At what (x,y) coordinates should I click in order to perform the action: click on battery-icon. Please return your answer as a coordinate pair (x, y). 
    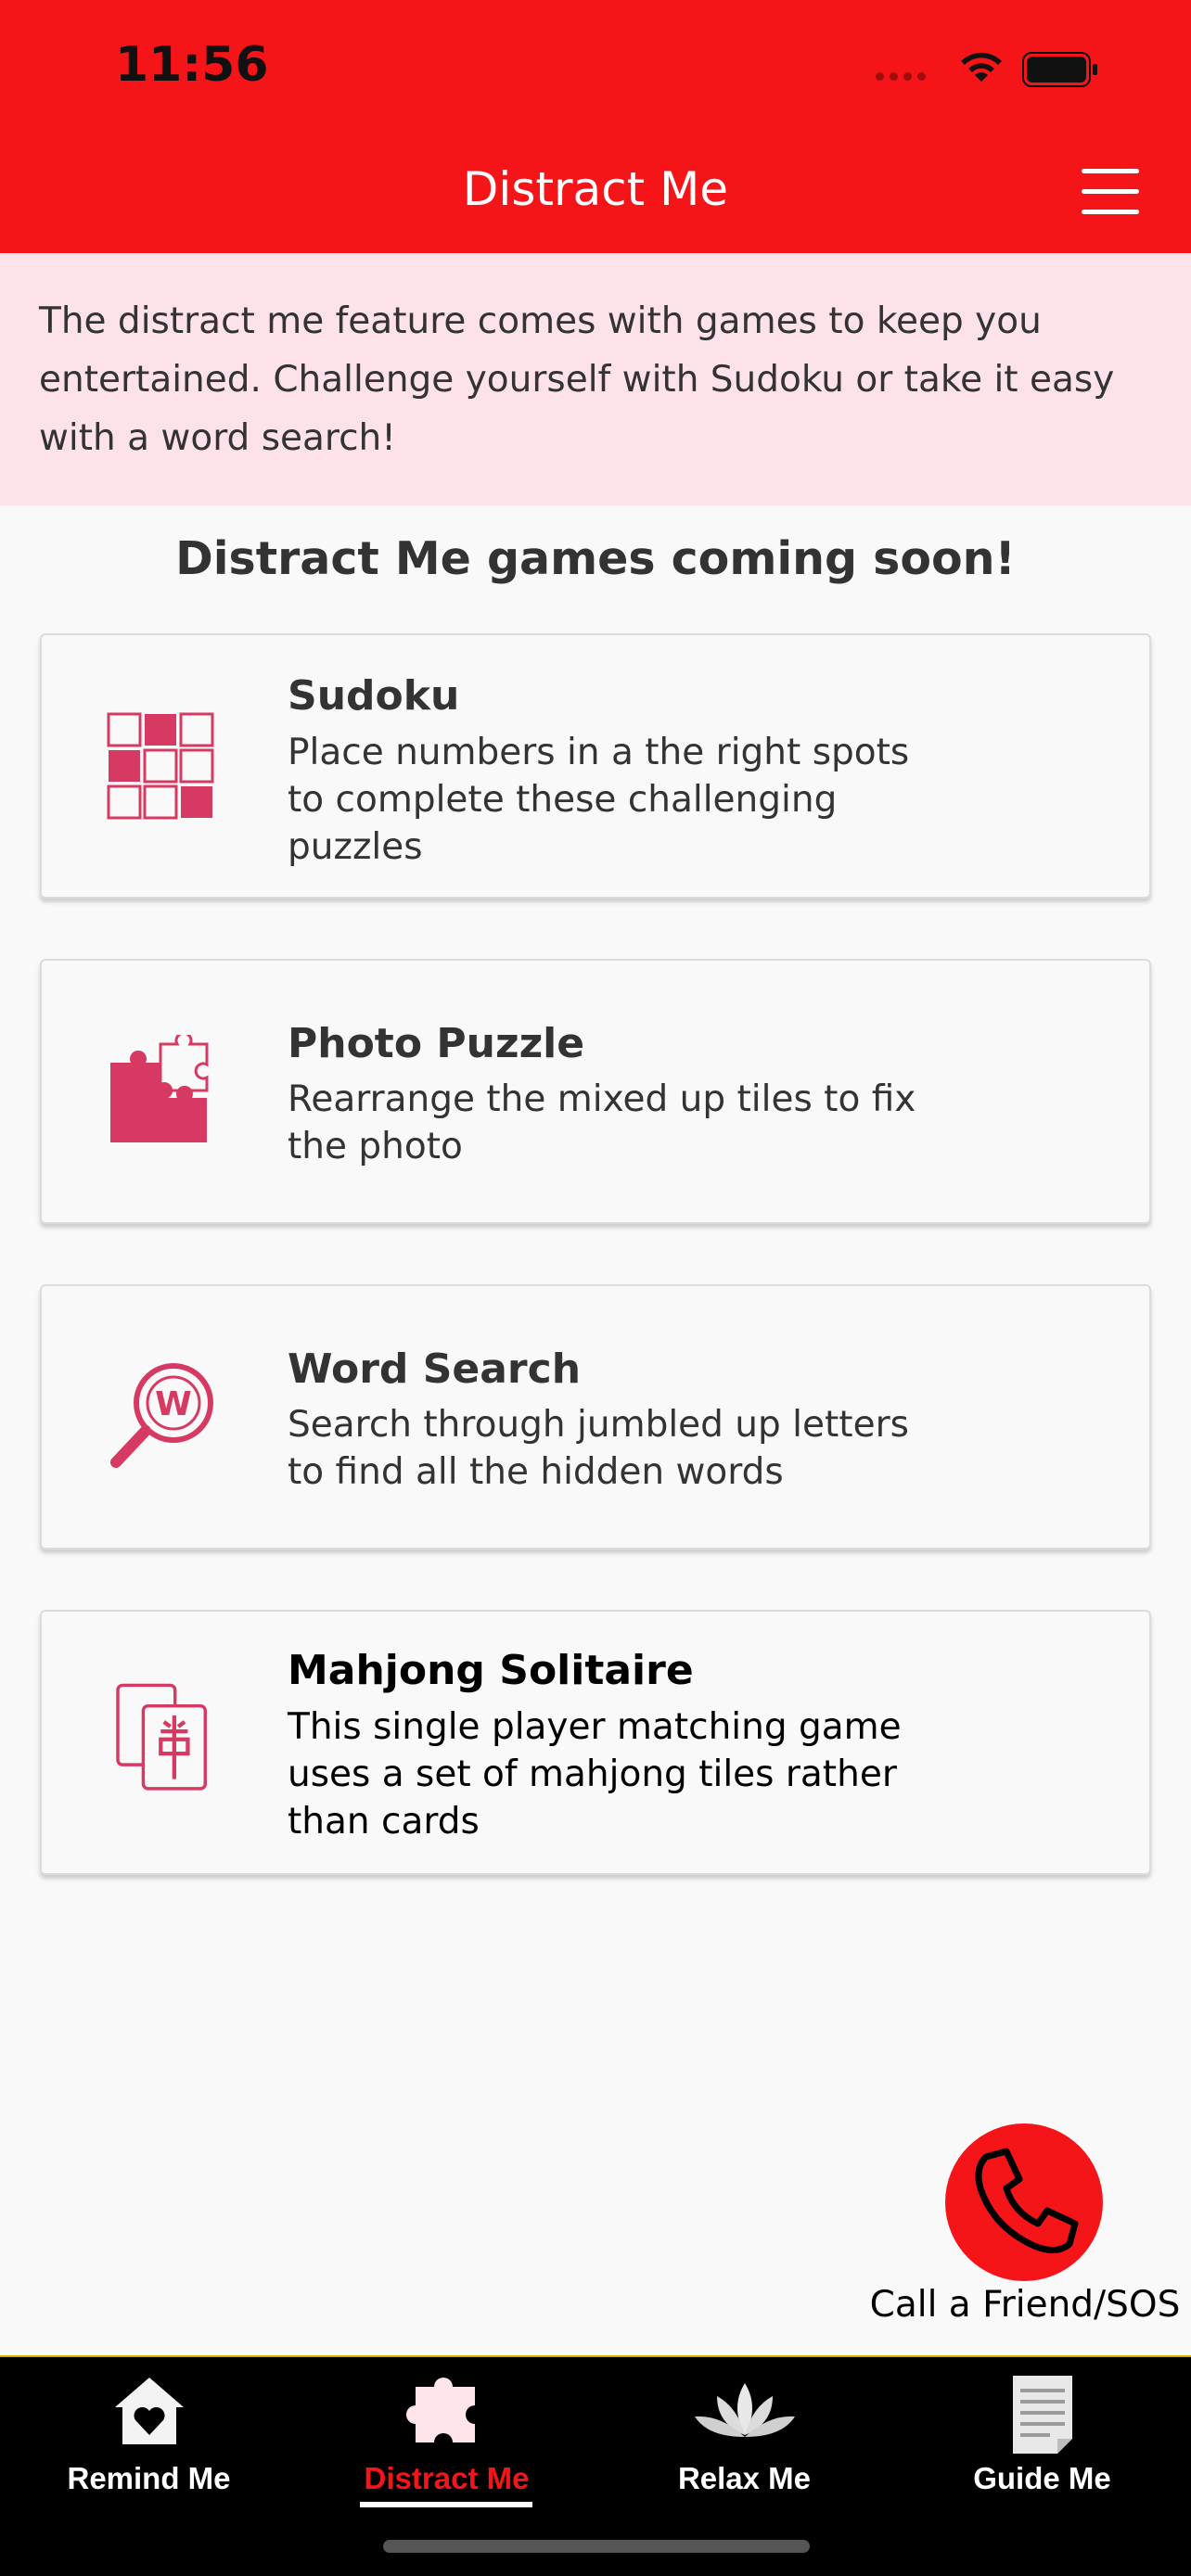
    Looking at the image, I should click on (1059, 69).